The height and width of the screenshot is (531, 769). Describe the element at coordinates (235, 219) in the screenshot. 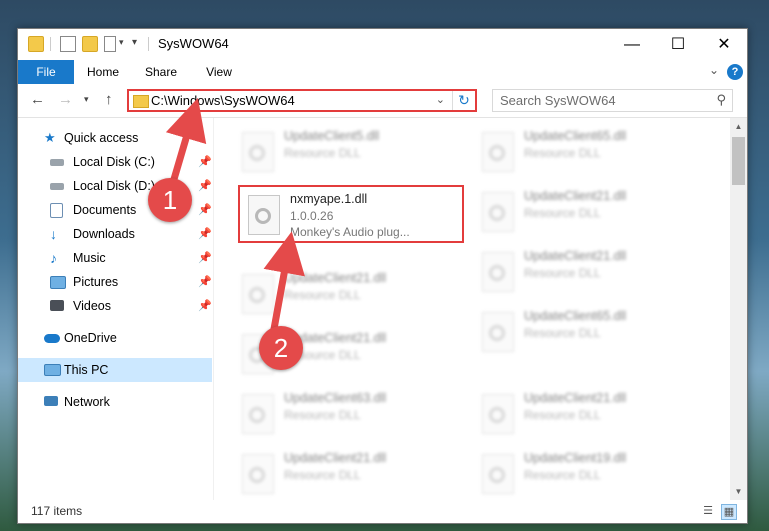

I see `annotation-arrows` at that location.